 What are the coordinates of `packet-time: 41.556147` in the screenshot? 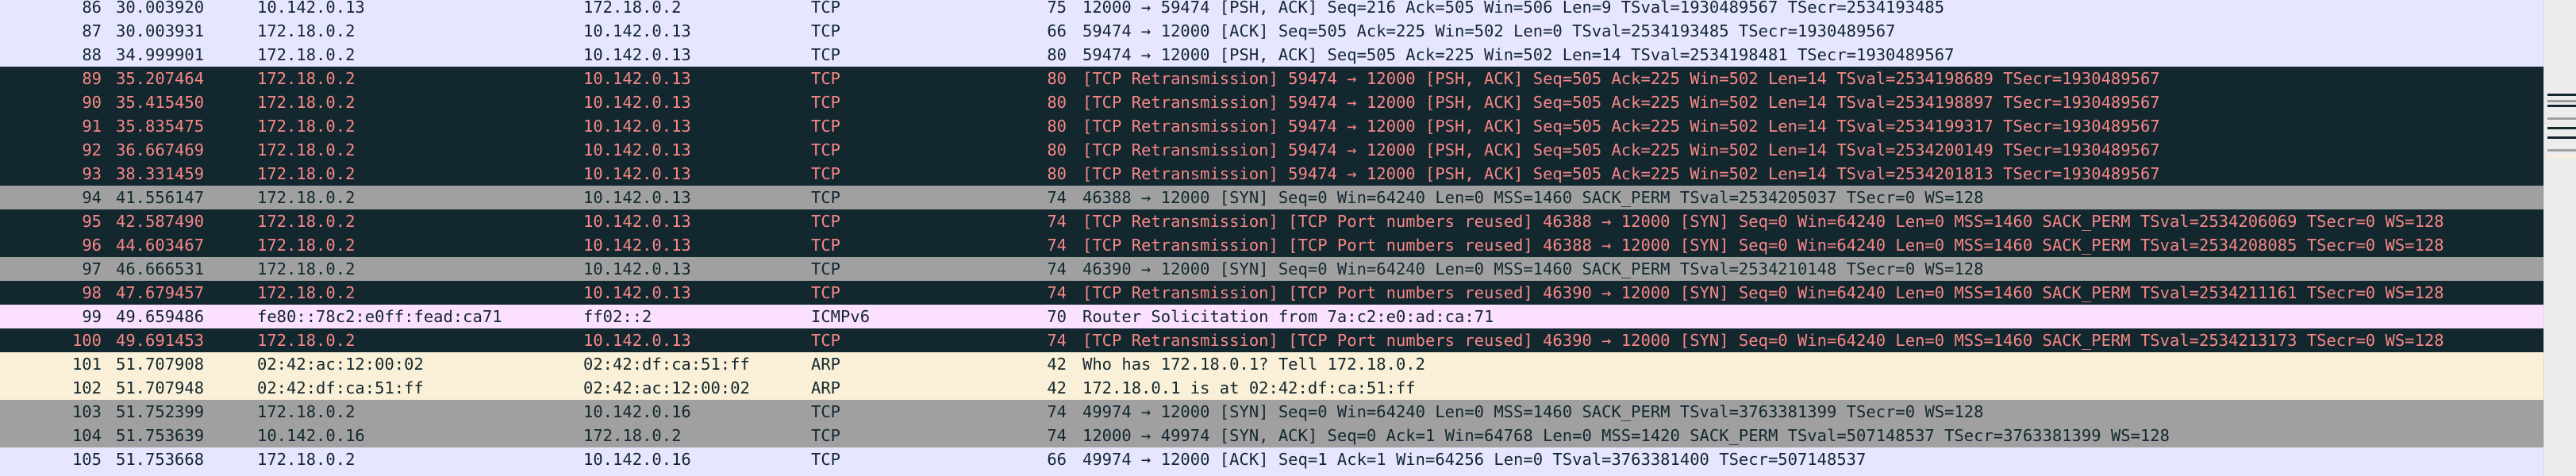 It's located at (160, 197).